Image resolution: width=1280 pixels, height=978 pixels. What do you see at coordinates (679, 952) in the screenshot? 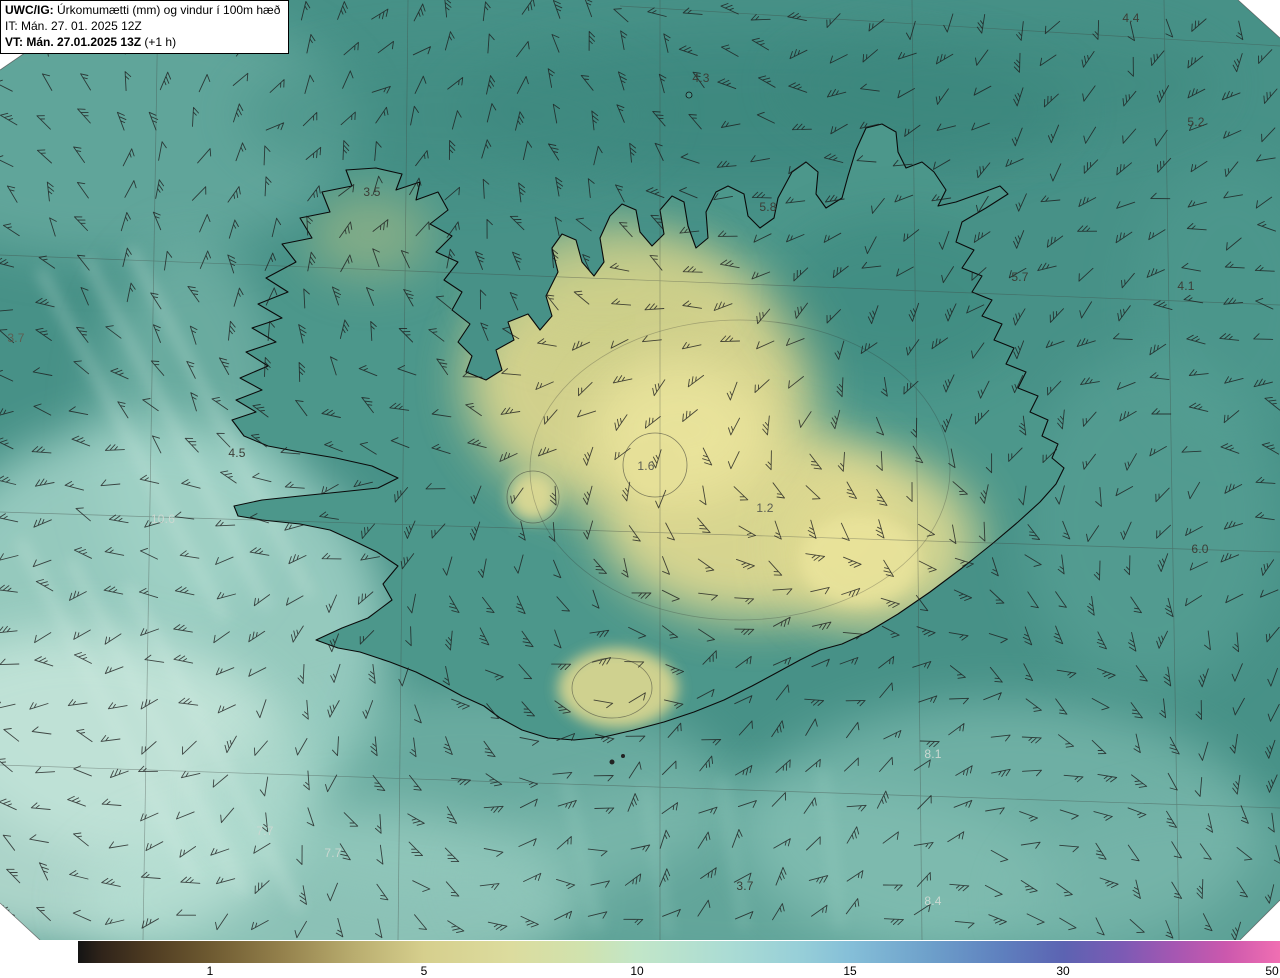
I see `colorbar-gradient` at bounding box center [679, 952].